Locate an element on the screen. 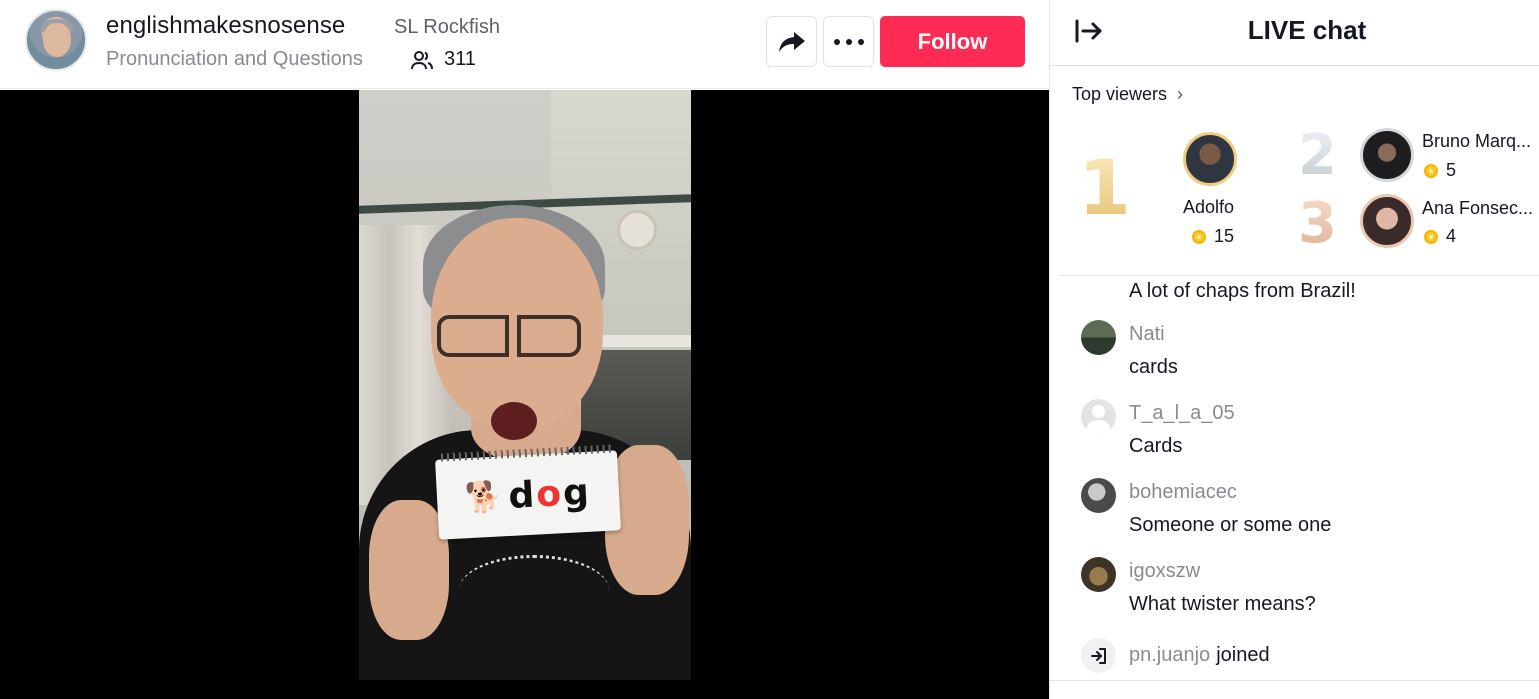  top-viewer-coins: 5 is located at coordinates (1440, 170).